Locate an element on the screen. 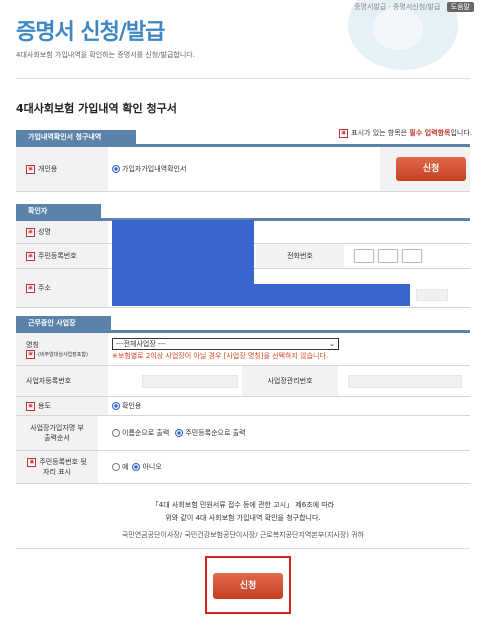 The image size is (488, 626). page-subtitle: 4대사회보험 가입내역을 확인하는 증명서를 신청/발급합니다. is located at coordinates (105, 55).